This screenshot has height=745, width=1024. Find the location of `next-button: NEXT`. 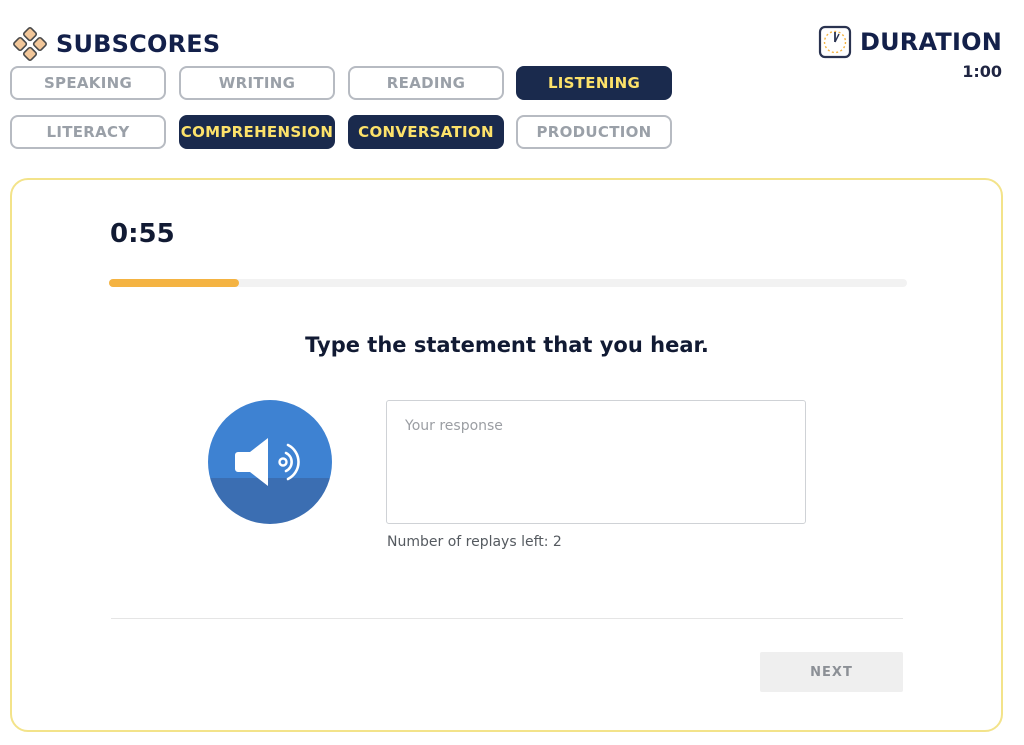

next-button: NEXT is located at coordinates (831, 672).